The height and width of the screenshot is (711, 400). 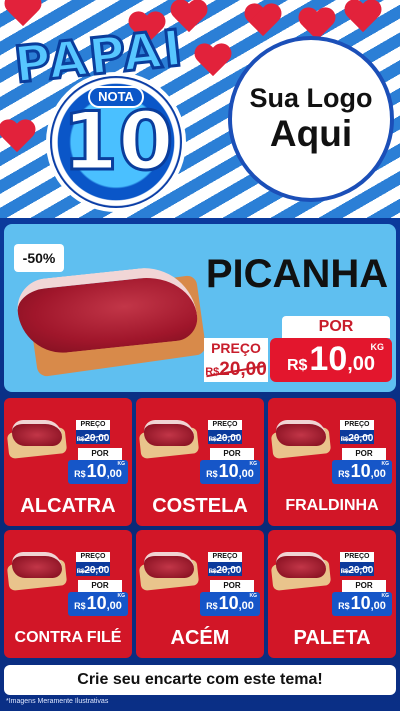 I want to click on product-name: FRALDINHA, so click(x=332, y=505).